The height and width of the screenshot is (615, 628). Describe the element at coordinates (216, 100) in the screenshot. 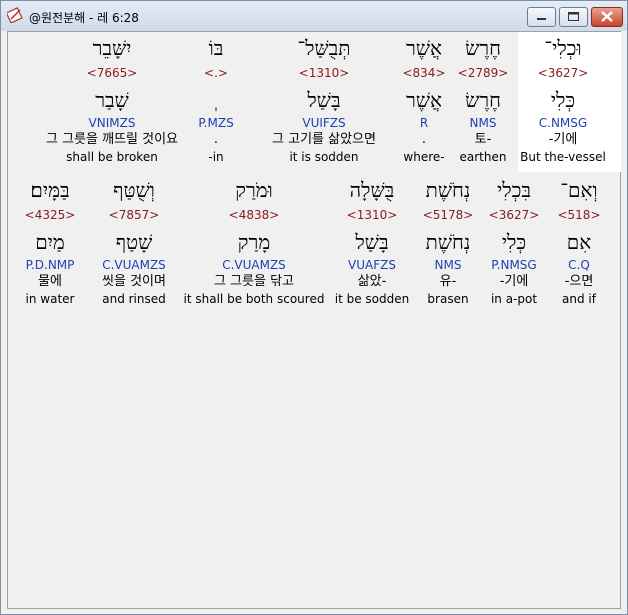

I see `lemma-word: ְ` at that location.